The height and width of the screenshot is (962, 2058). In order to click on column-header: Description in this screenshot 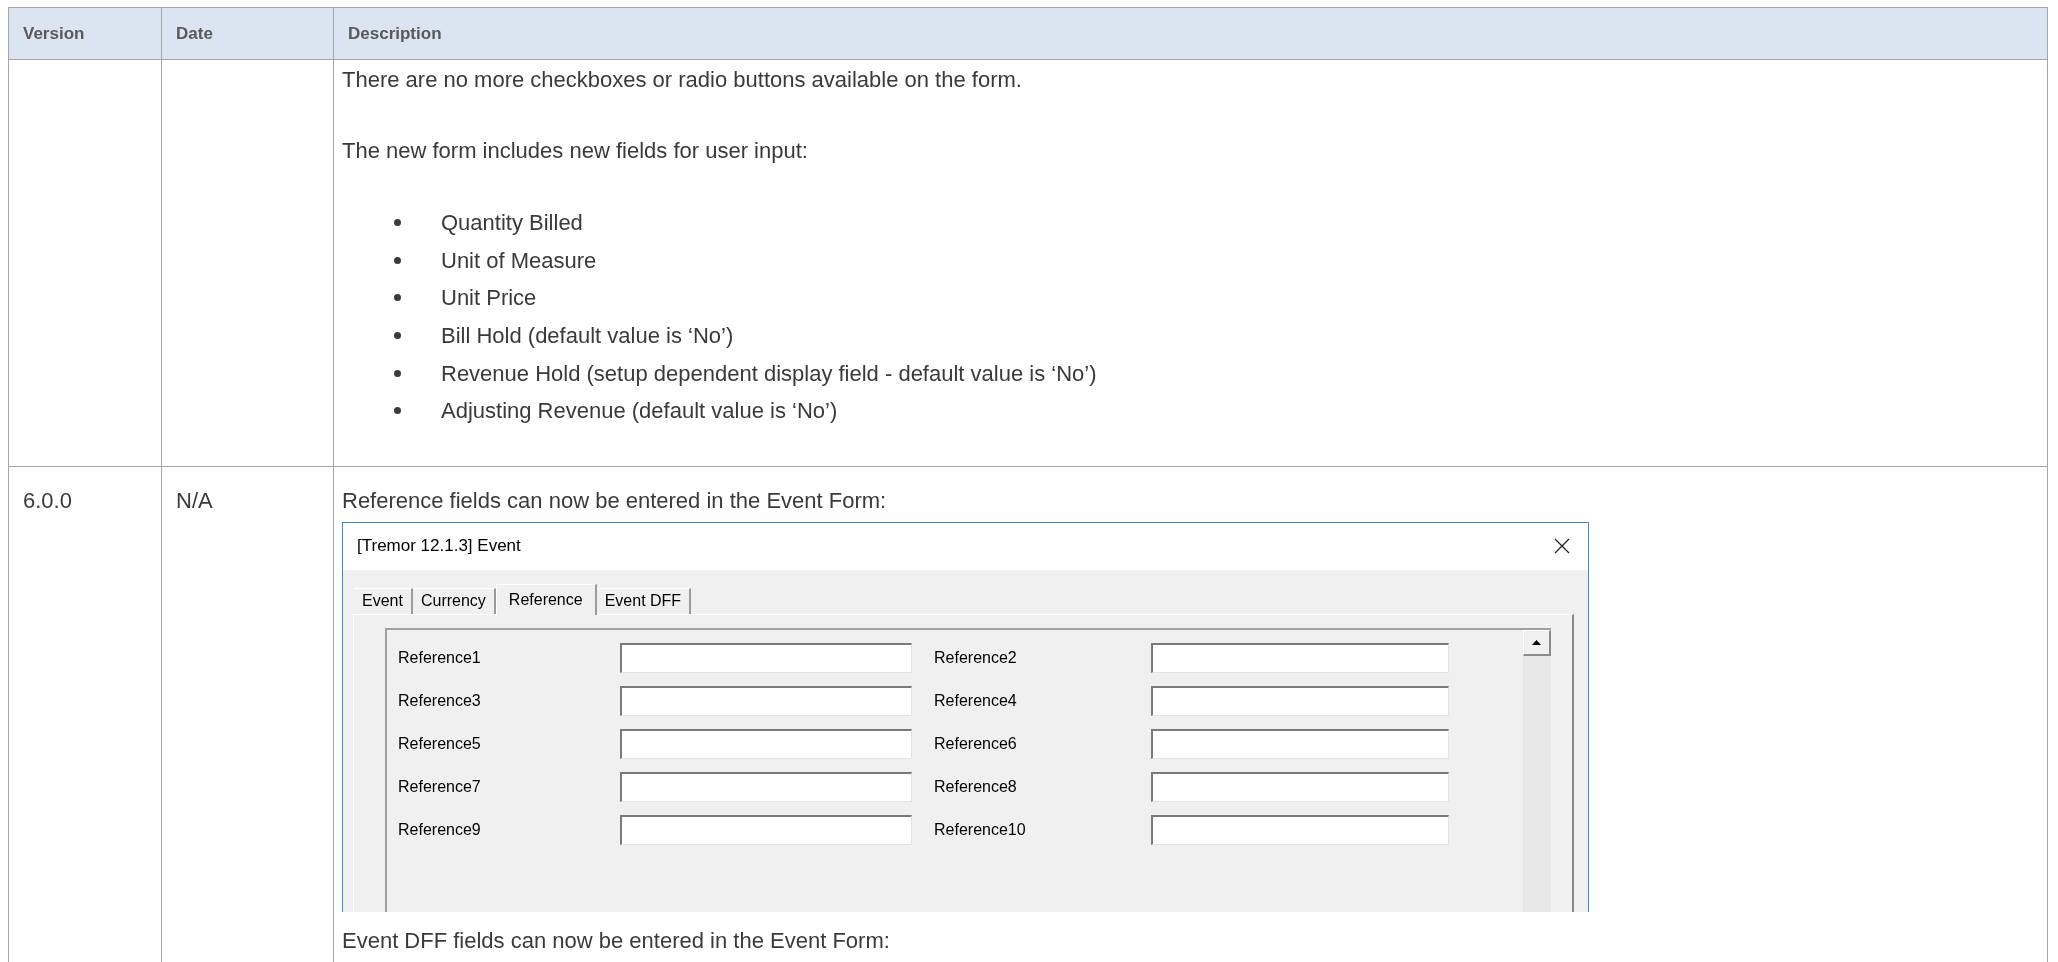, I will do `click(395, 33)`.